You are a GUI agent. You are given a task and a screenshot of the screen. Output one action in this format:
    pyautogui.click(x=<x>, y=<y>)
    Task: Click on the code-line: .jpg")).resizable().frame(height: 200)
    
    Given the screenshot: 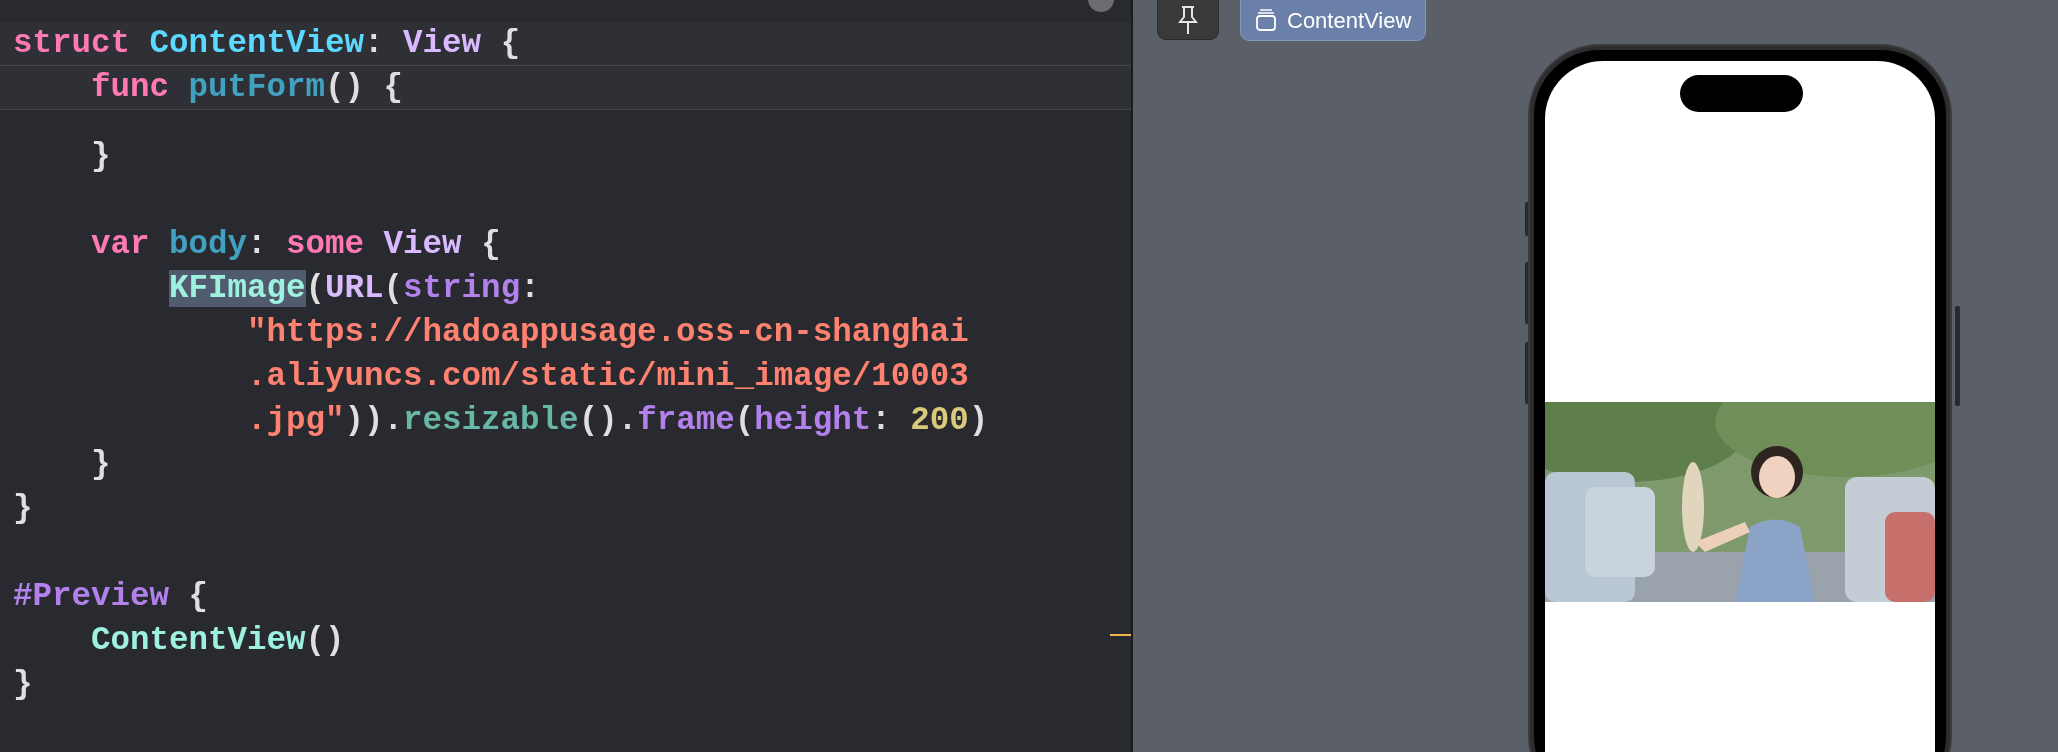 What is the action you would take?
    pyautogui.click(x=617, y=421)
    